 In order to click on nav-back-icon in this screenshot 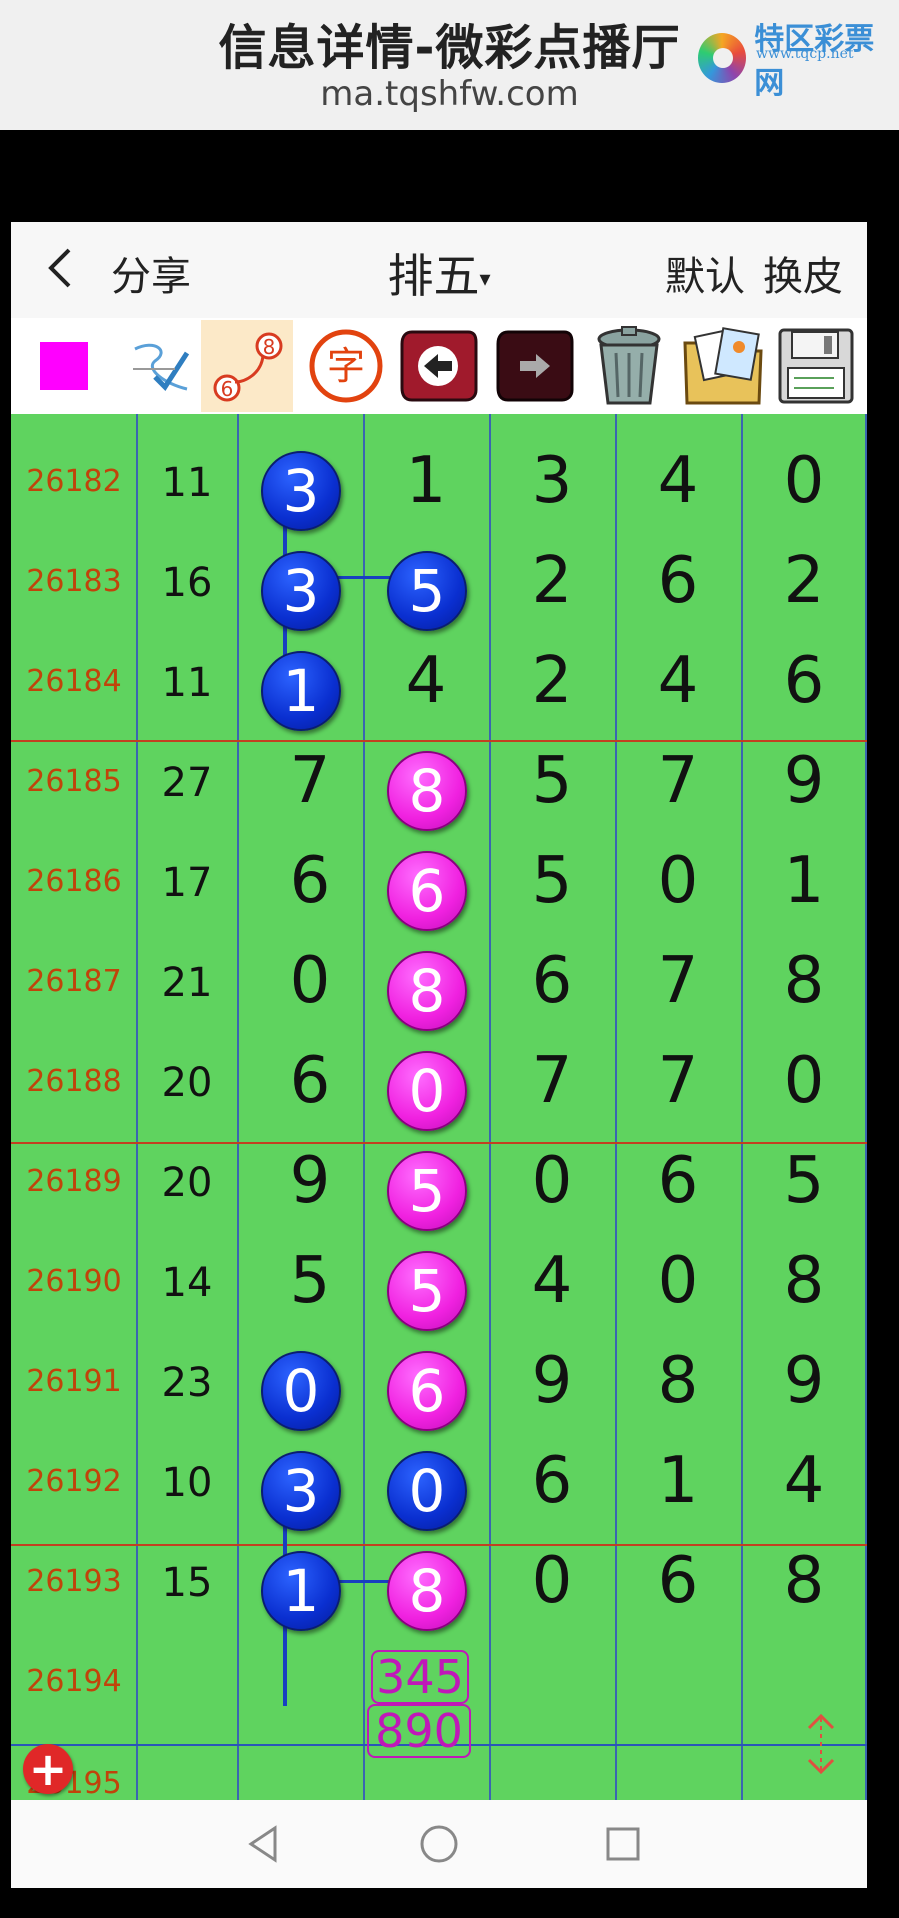, I will do `click(263, 1844)`.